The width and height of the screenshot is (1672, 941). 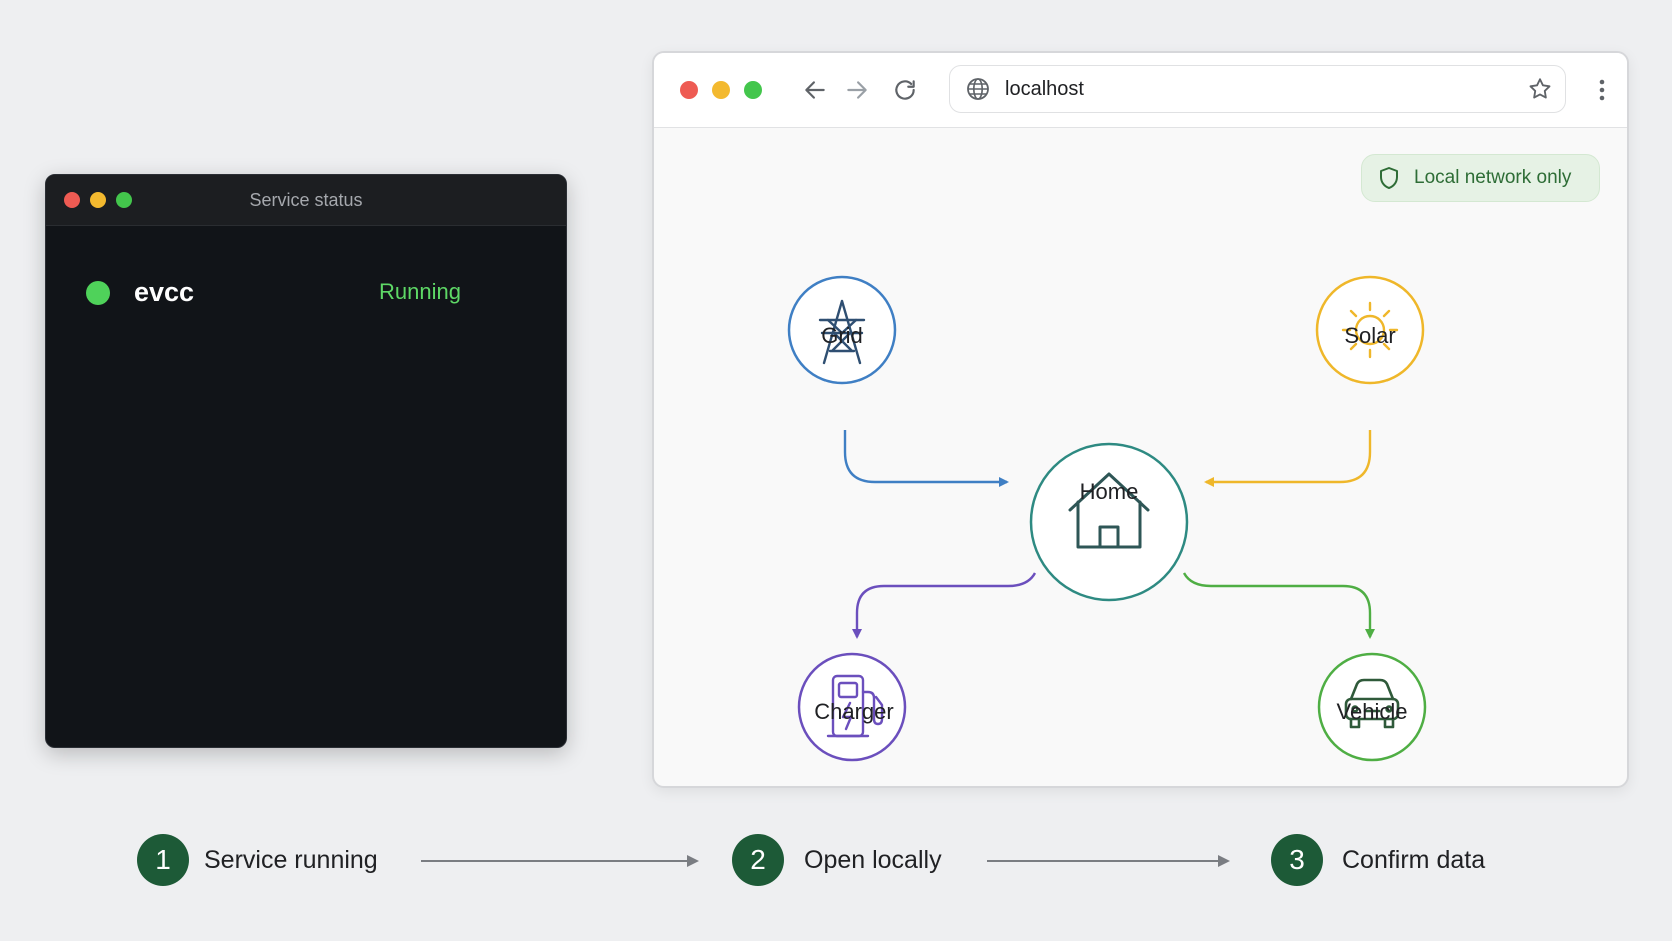 I want to click on grid-label: Grid, so click(x=842, y=335).